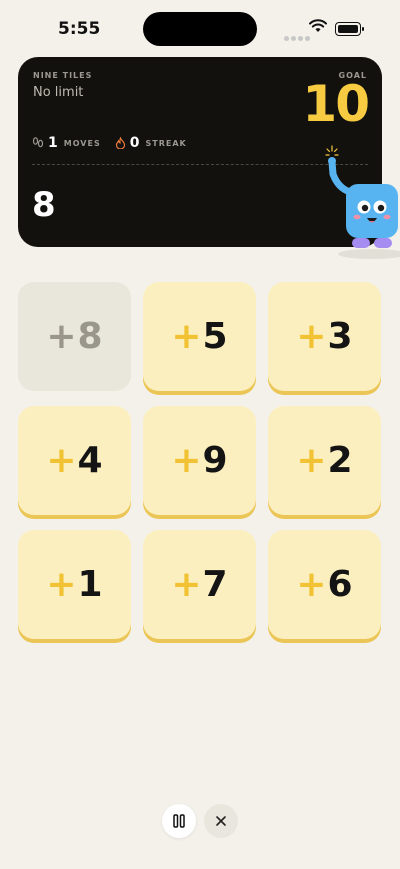 The height and width of the screenshot is (869, 400). I want to click on number-tile: +6, so click(324, 584).